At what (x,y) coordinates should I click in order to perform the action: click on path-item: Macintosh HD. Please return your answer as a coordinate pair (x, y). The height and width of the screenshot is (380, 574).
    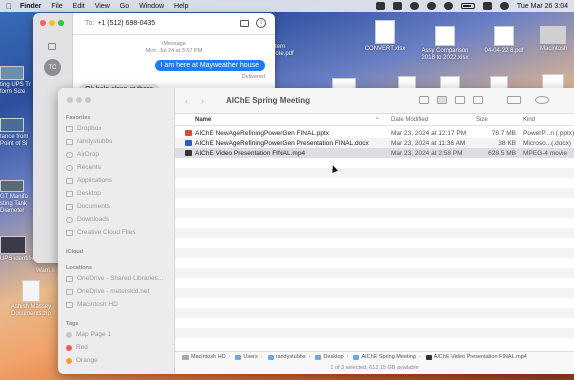
    Looking at the image, I should click on (208, 357).